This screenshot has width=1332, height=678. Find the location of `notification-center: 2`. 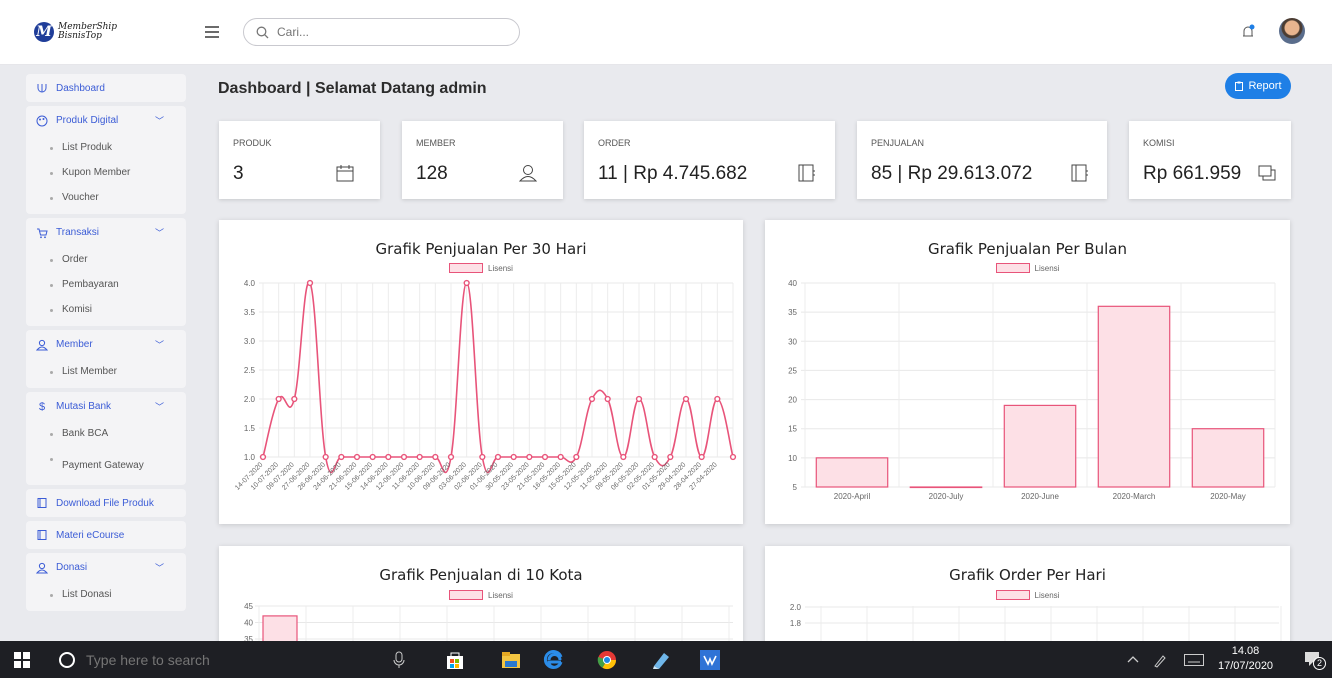

notification-center: 2 is located at coordinates (1314, 660).